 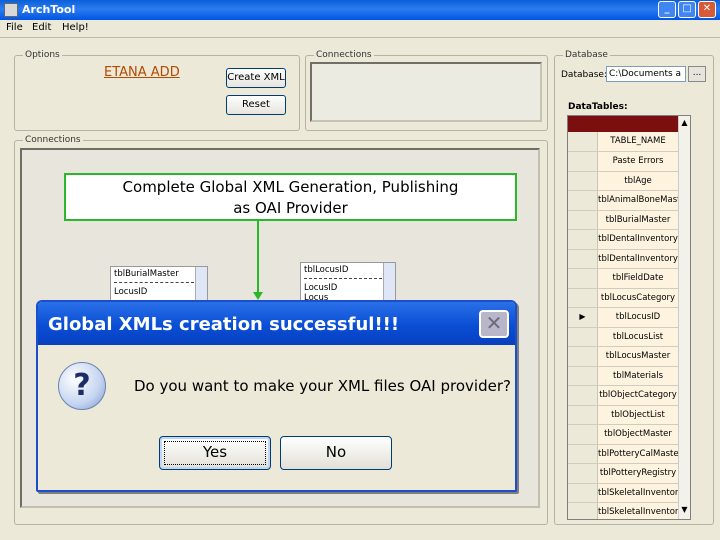 I want to click on menu-edit: Edit, so click(x=41, y=27).